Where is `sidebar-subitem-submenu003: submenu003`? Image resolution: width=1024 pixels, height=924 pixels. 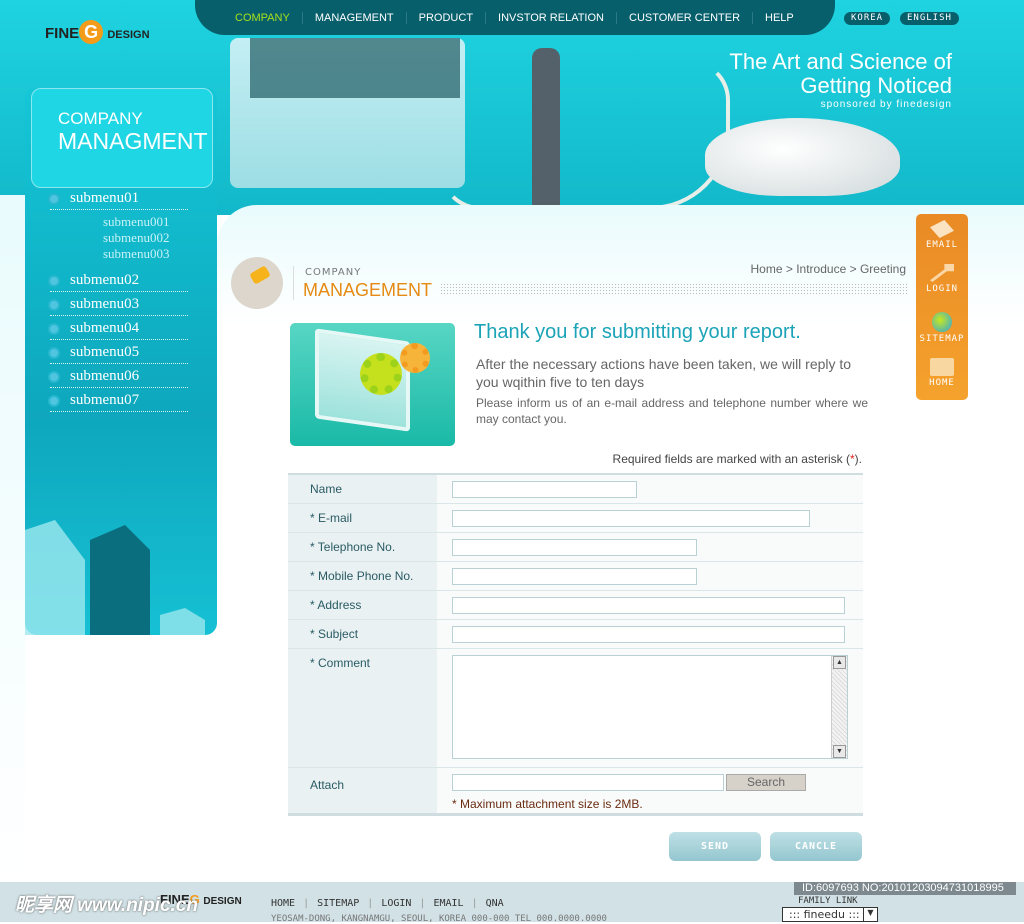
sidebar-subitem-submenu003: submenu003 is located at coordinates (136, 254).